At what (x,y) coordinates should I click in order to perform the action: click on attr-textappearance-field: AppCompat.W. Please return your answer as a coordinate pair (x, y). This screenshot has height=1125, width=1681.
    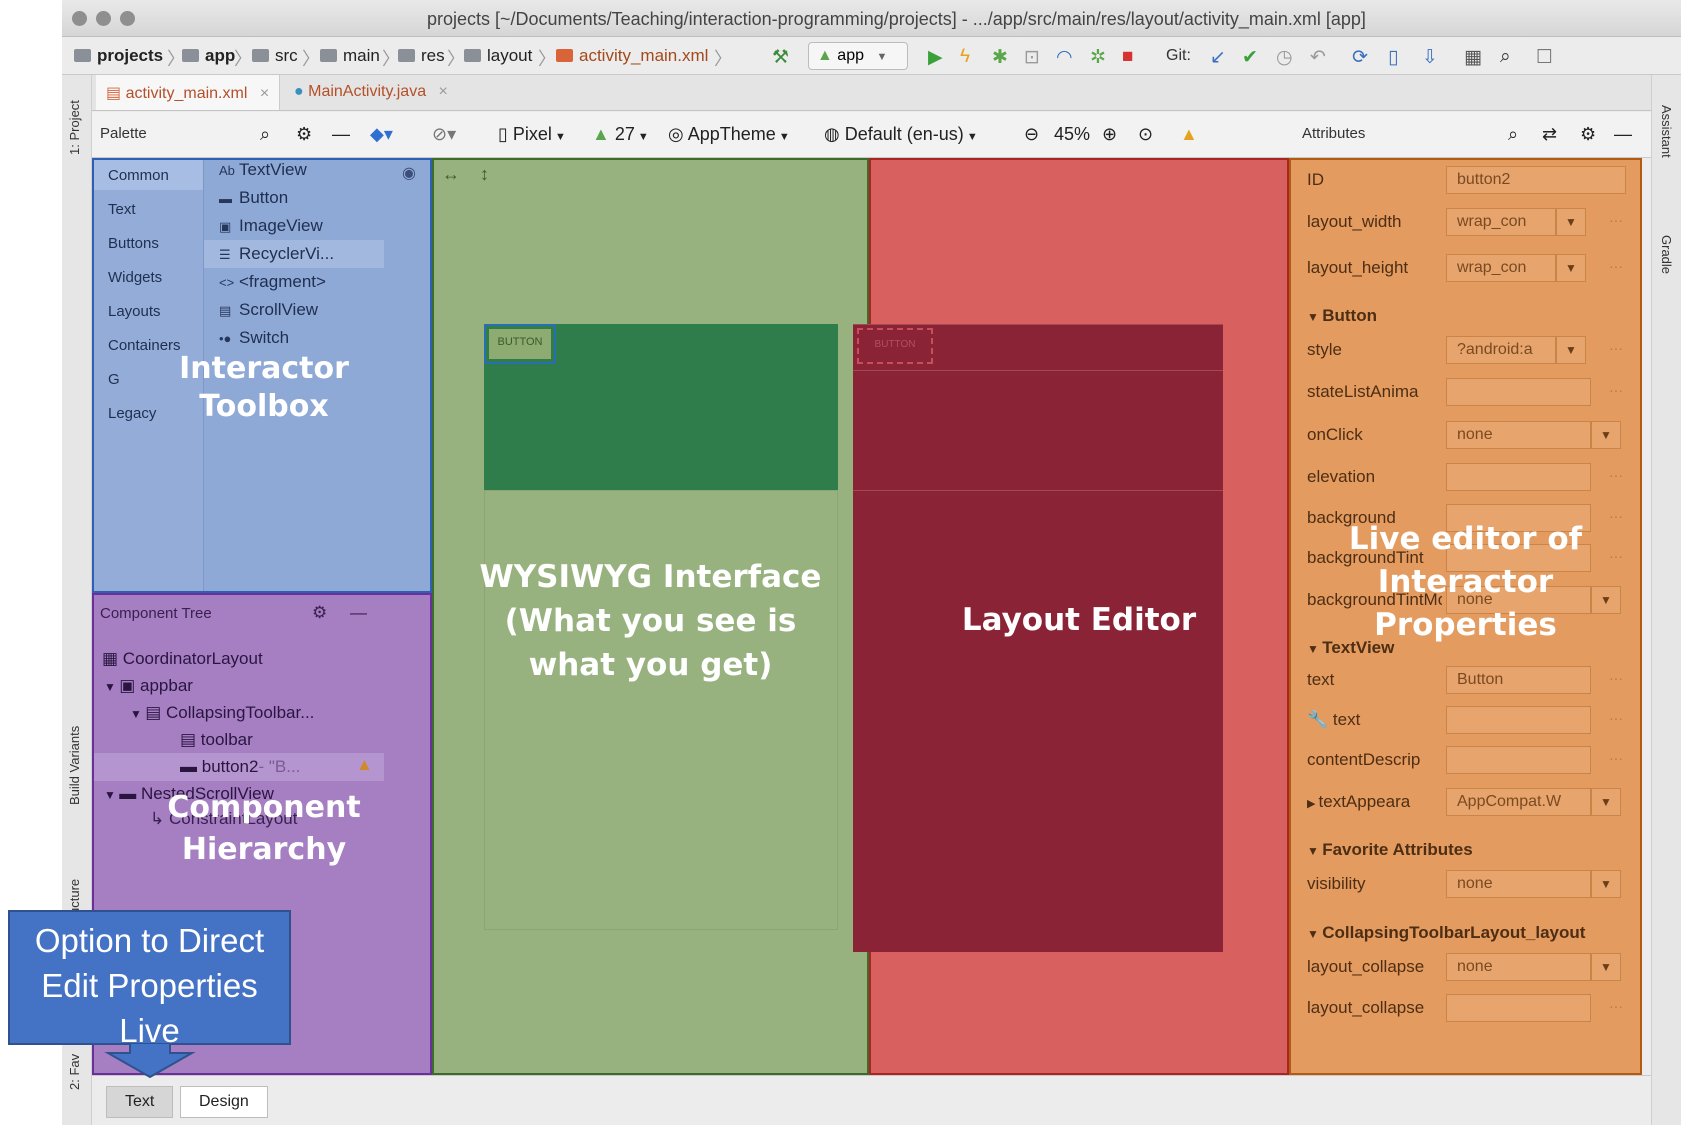
    Looking at the image, I should click on (1518, 802).